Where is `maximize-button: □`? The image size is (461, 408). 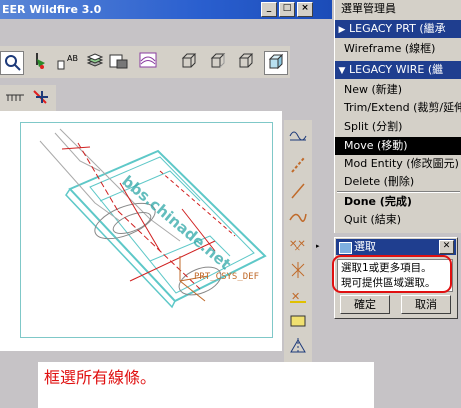 maximize-button: □ is located at coordinates (287, 9).